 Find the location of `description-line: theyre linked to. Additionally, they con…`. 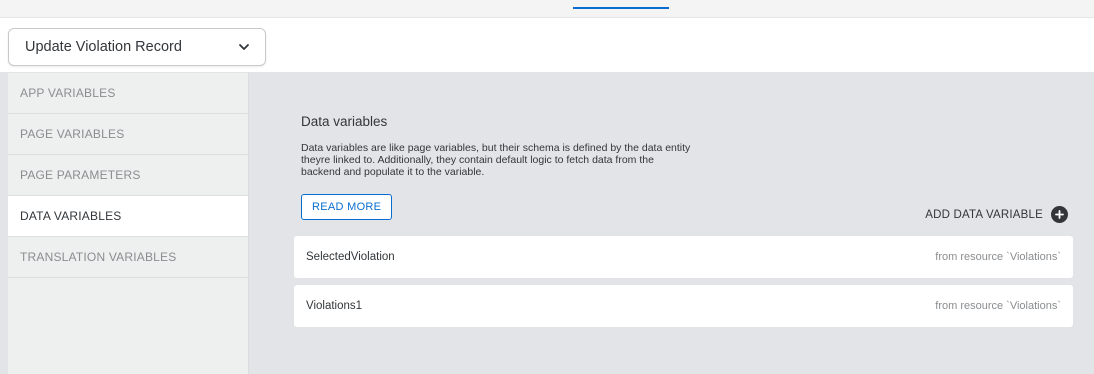

description-line: theyre linked to. Additionally, they con… is located at coordinates (477, 160).